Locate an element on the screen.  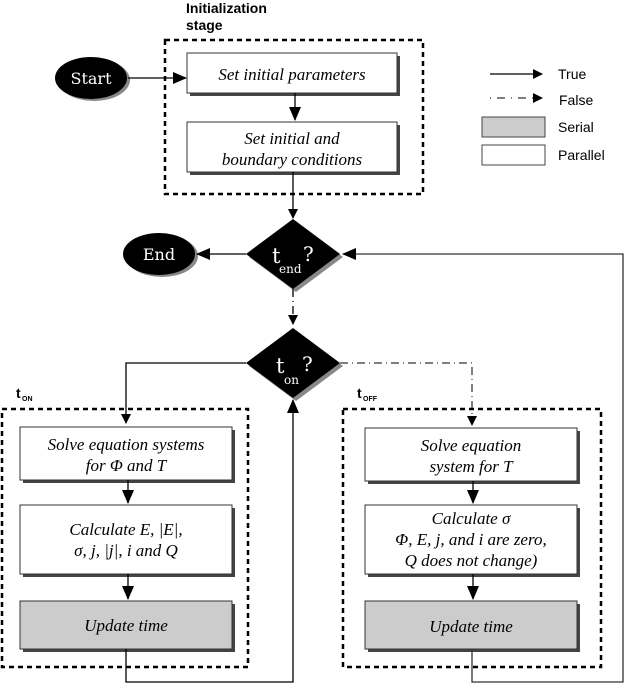
legend-parallel-swatch is located at coordinates (513, 155).